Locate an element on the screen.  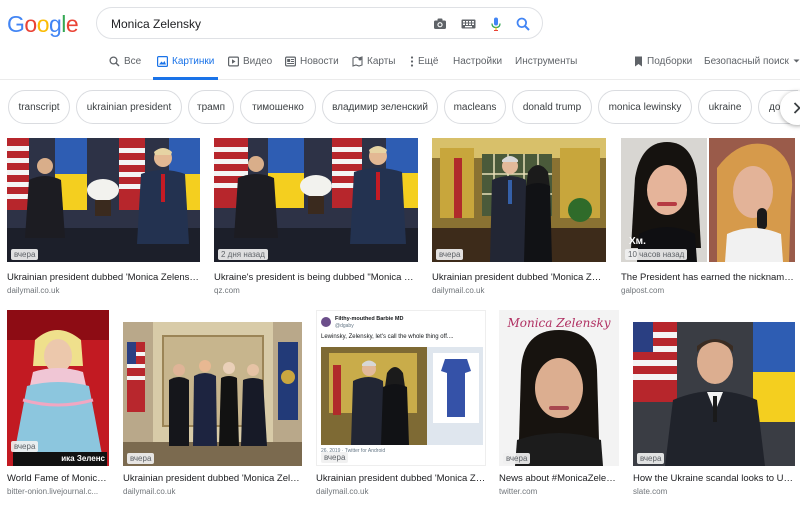
chip-label: тимошенко is located at coordinates (278, 107).